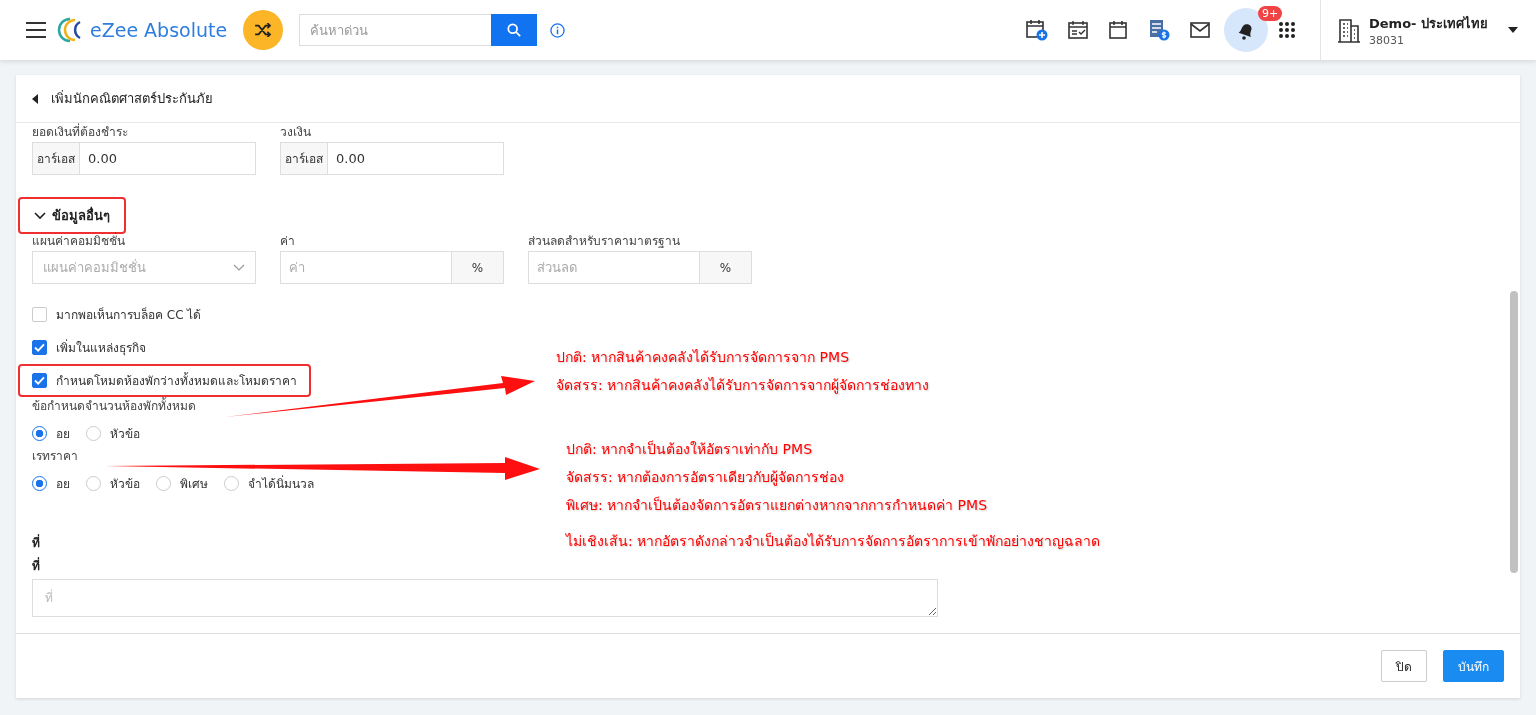  What do you see at coordinates (129, 315) in the screenshot?
I see `checkbox-label: มากพอเห็นการบล็อค CC ได้` at bounding box center [129, 315].